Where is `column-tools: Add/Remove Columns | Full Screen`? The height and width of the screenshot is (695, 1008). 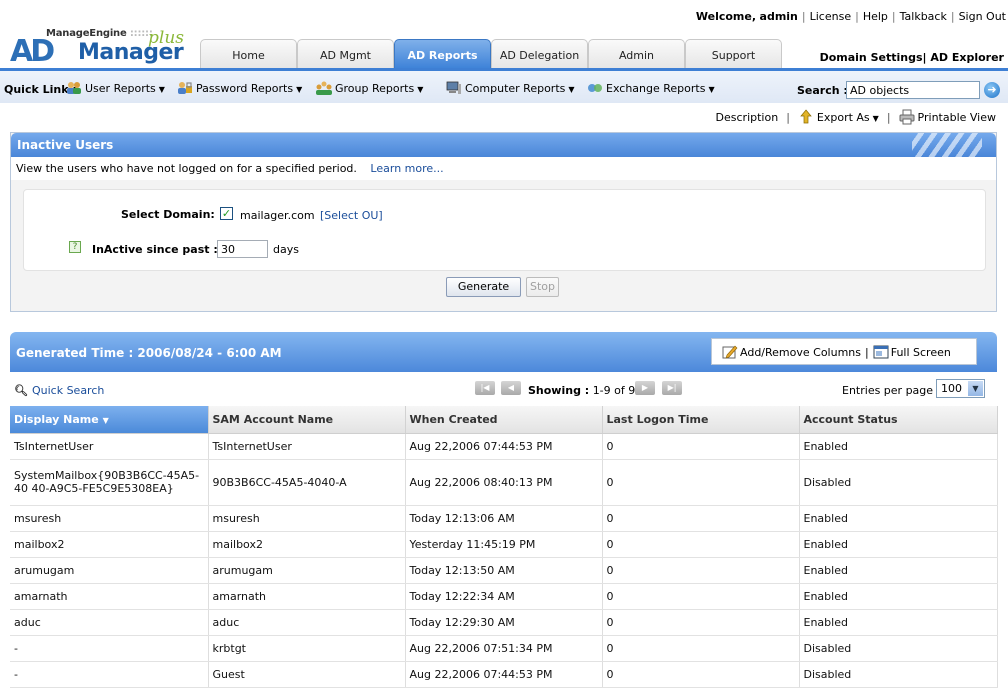
column-tools: Add/Remove Columns | Full Screen is located at coordinates (844, 351).